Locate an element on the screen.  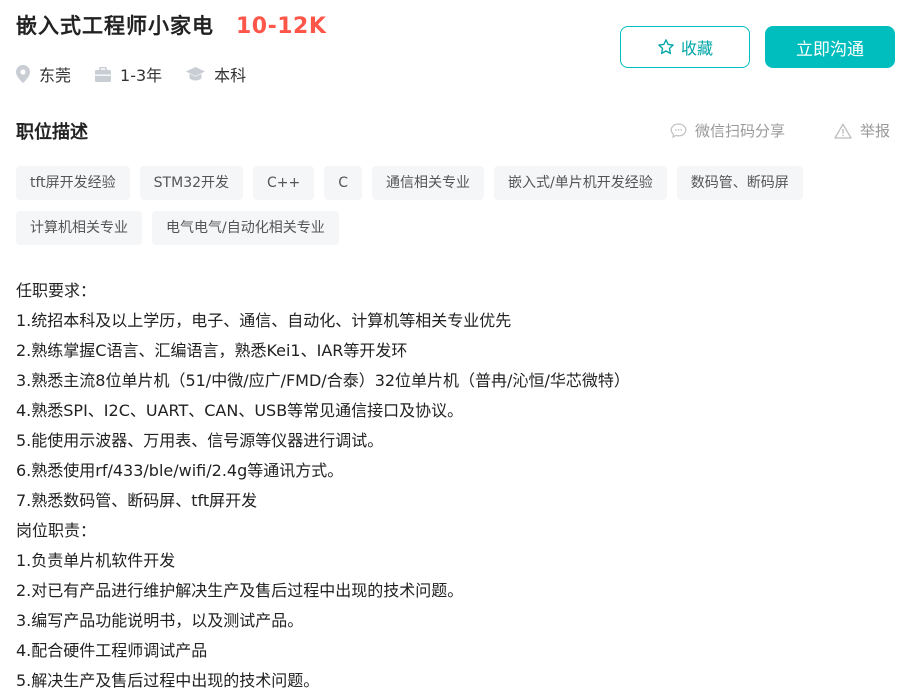
experience-text: 1-3年 is located at coordinates (141, 75).